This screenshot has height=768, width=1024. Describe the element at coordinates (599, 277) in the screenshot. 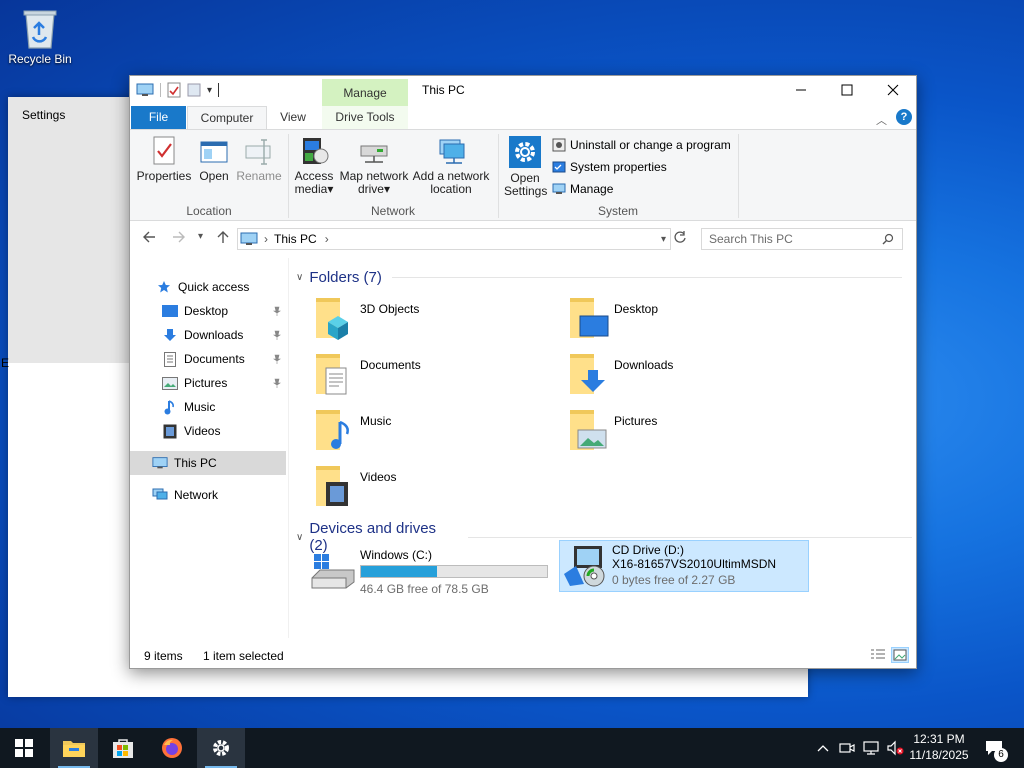

I see `folders-group-header: ∨ Folders (7)` at that location.